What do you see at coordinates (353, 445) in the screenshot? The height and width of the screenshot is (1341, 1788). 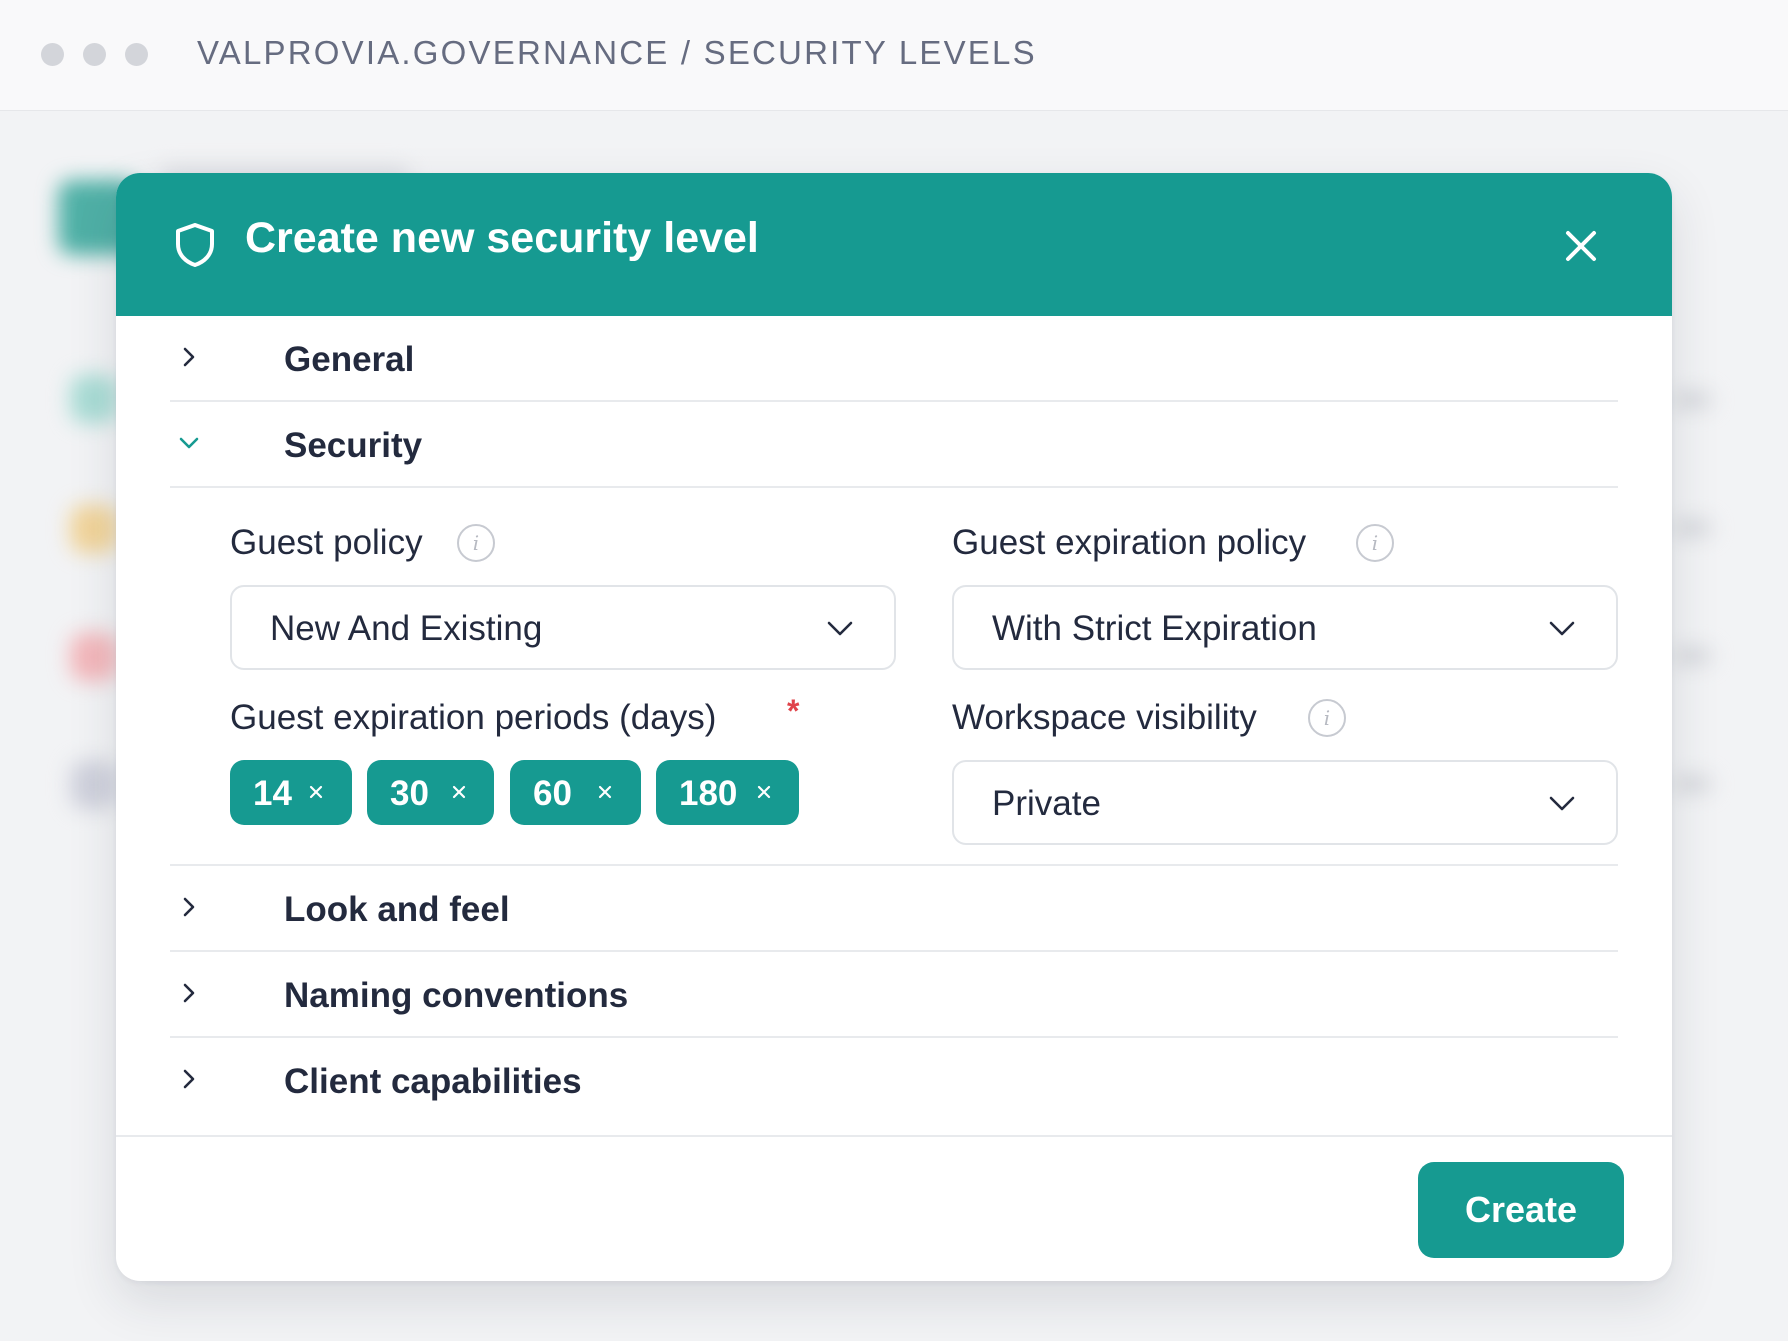 I see `section-label: Security` at bounding box center [353, 445].